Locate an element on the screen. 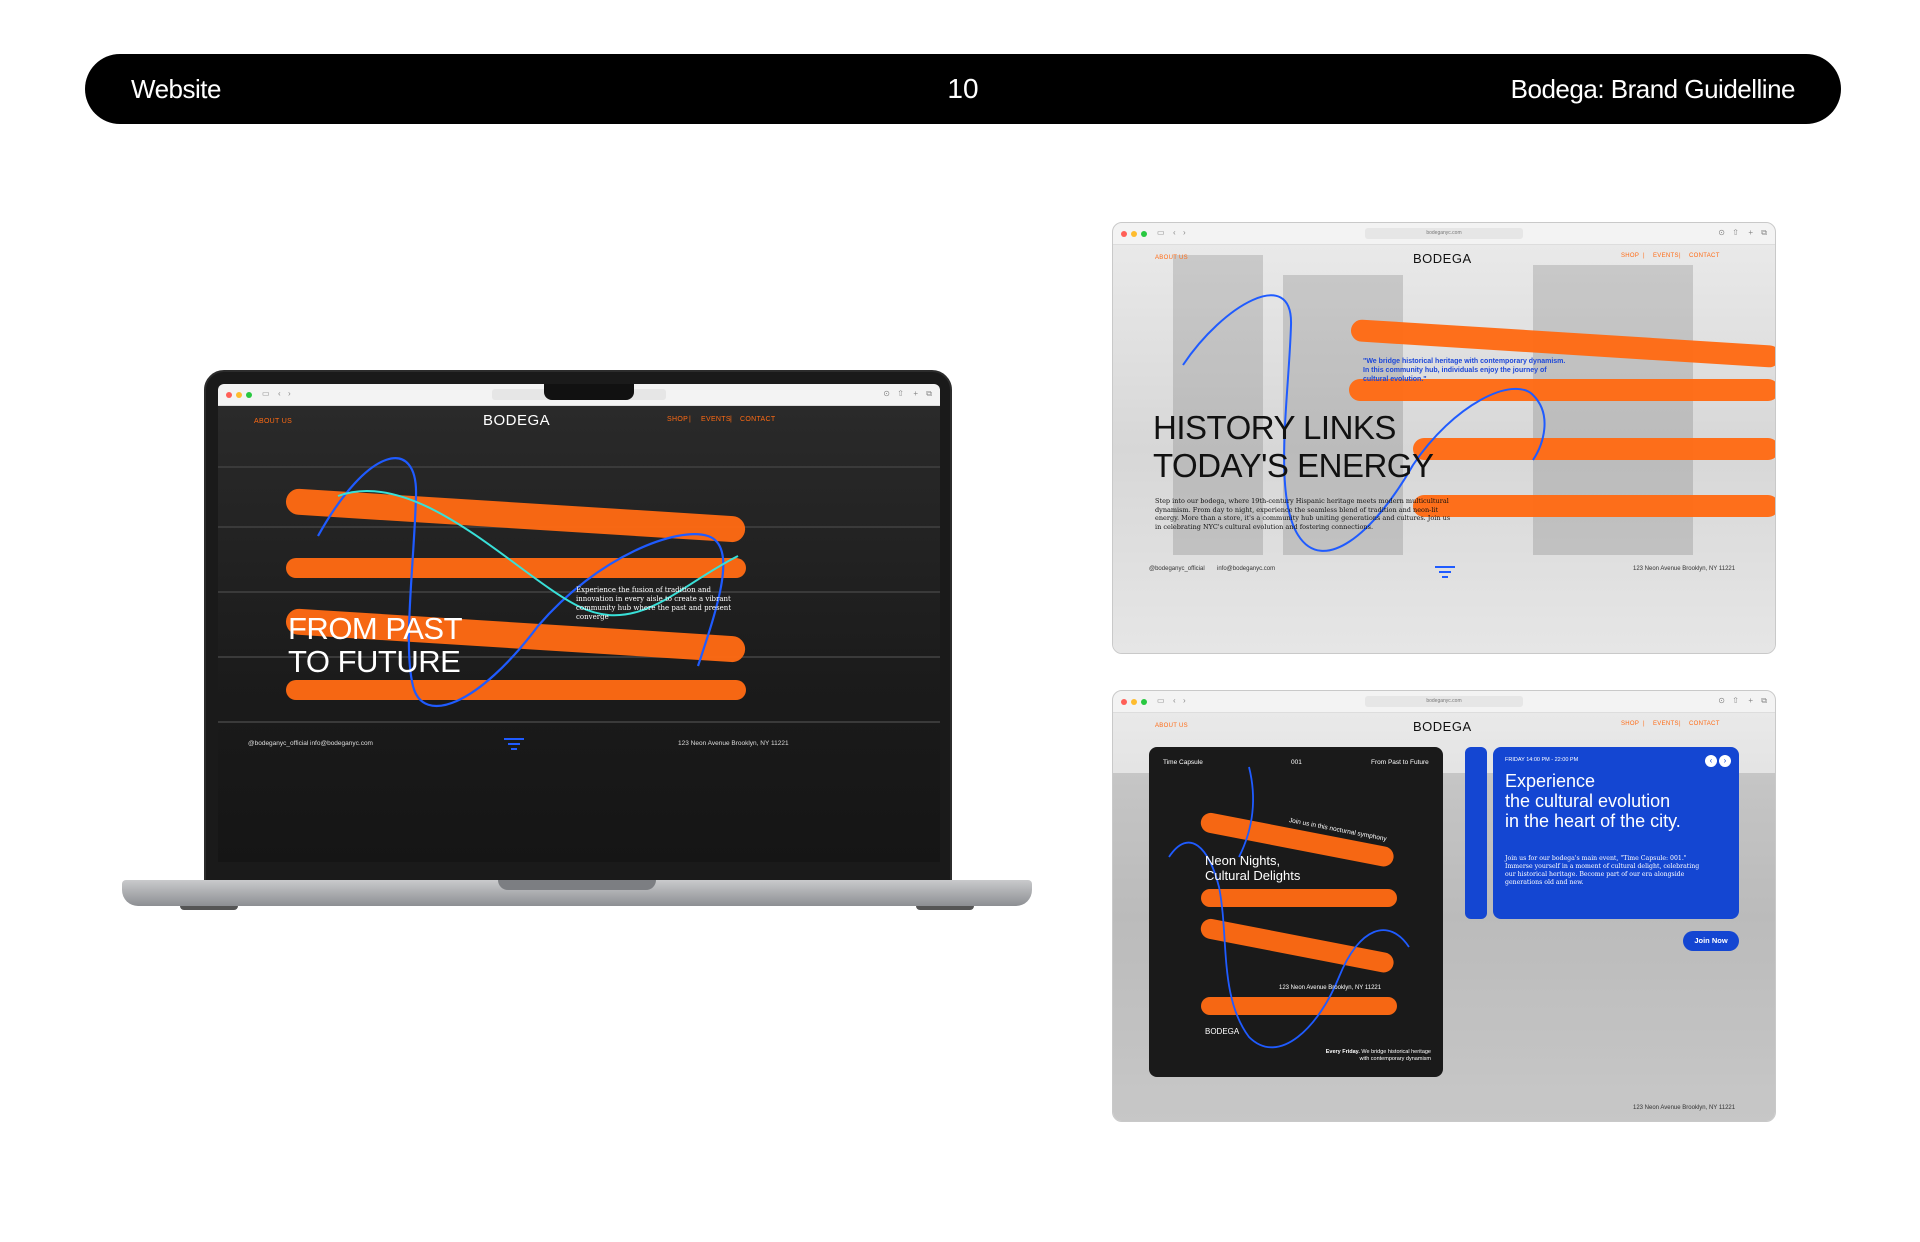  laptop-base is located at coordinates (577, 893).